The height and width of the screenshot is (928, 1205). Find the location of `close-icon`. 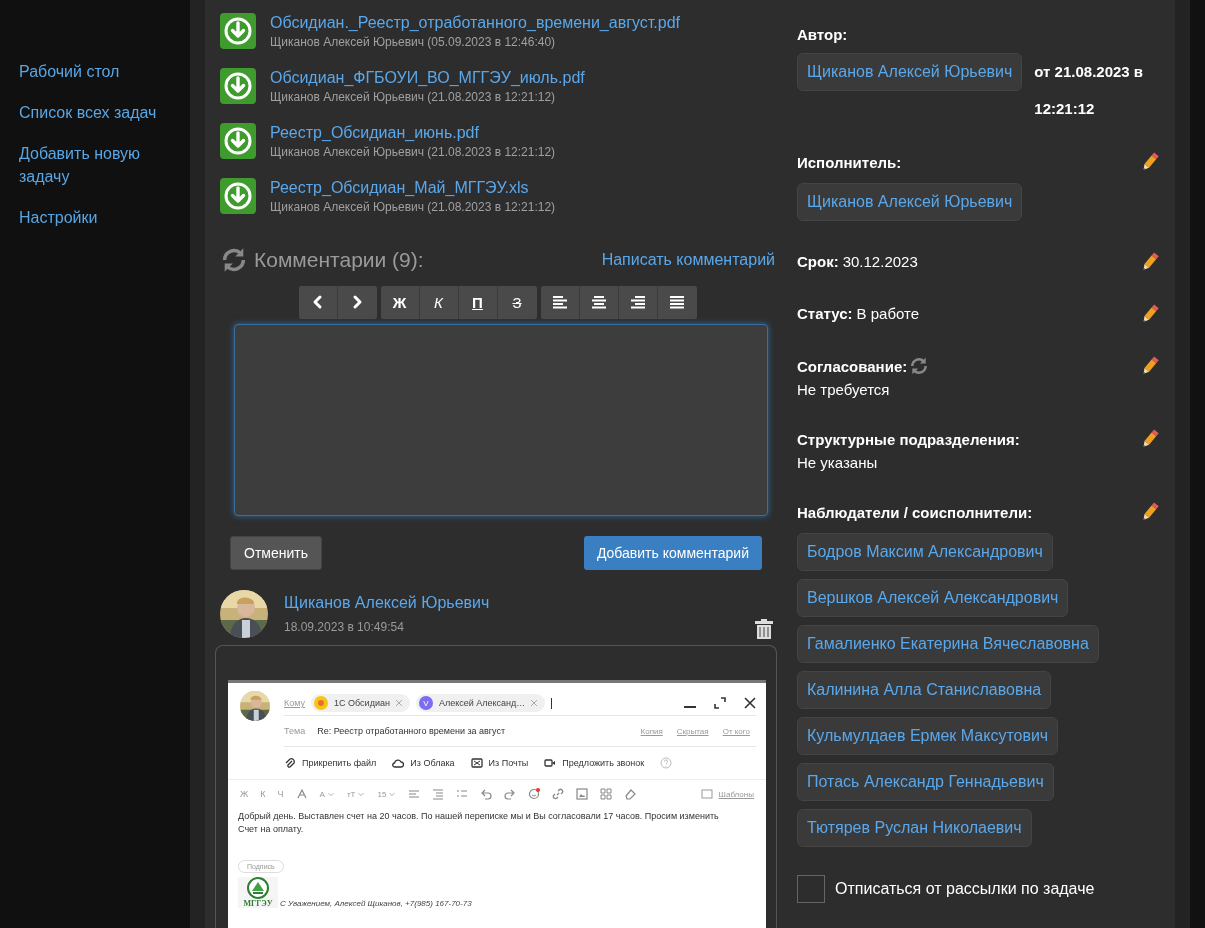

close-icon is located at coordinates (750, 703).